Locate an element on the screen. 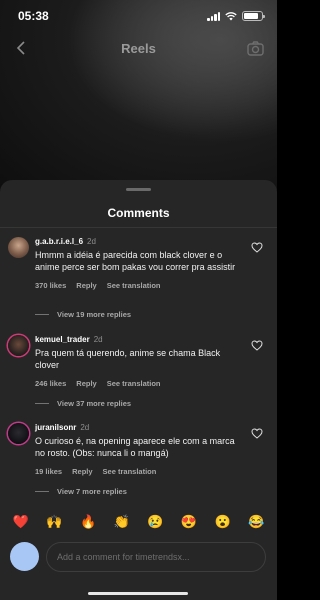  divider is located at coordinates (138, 227).